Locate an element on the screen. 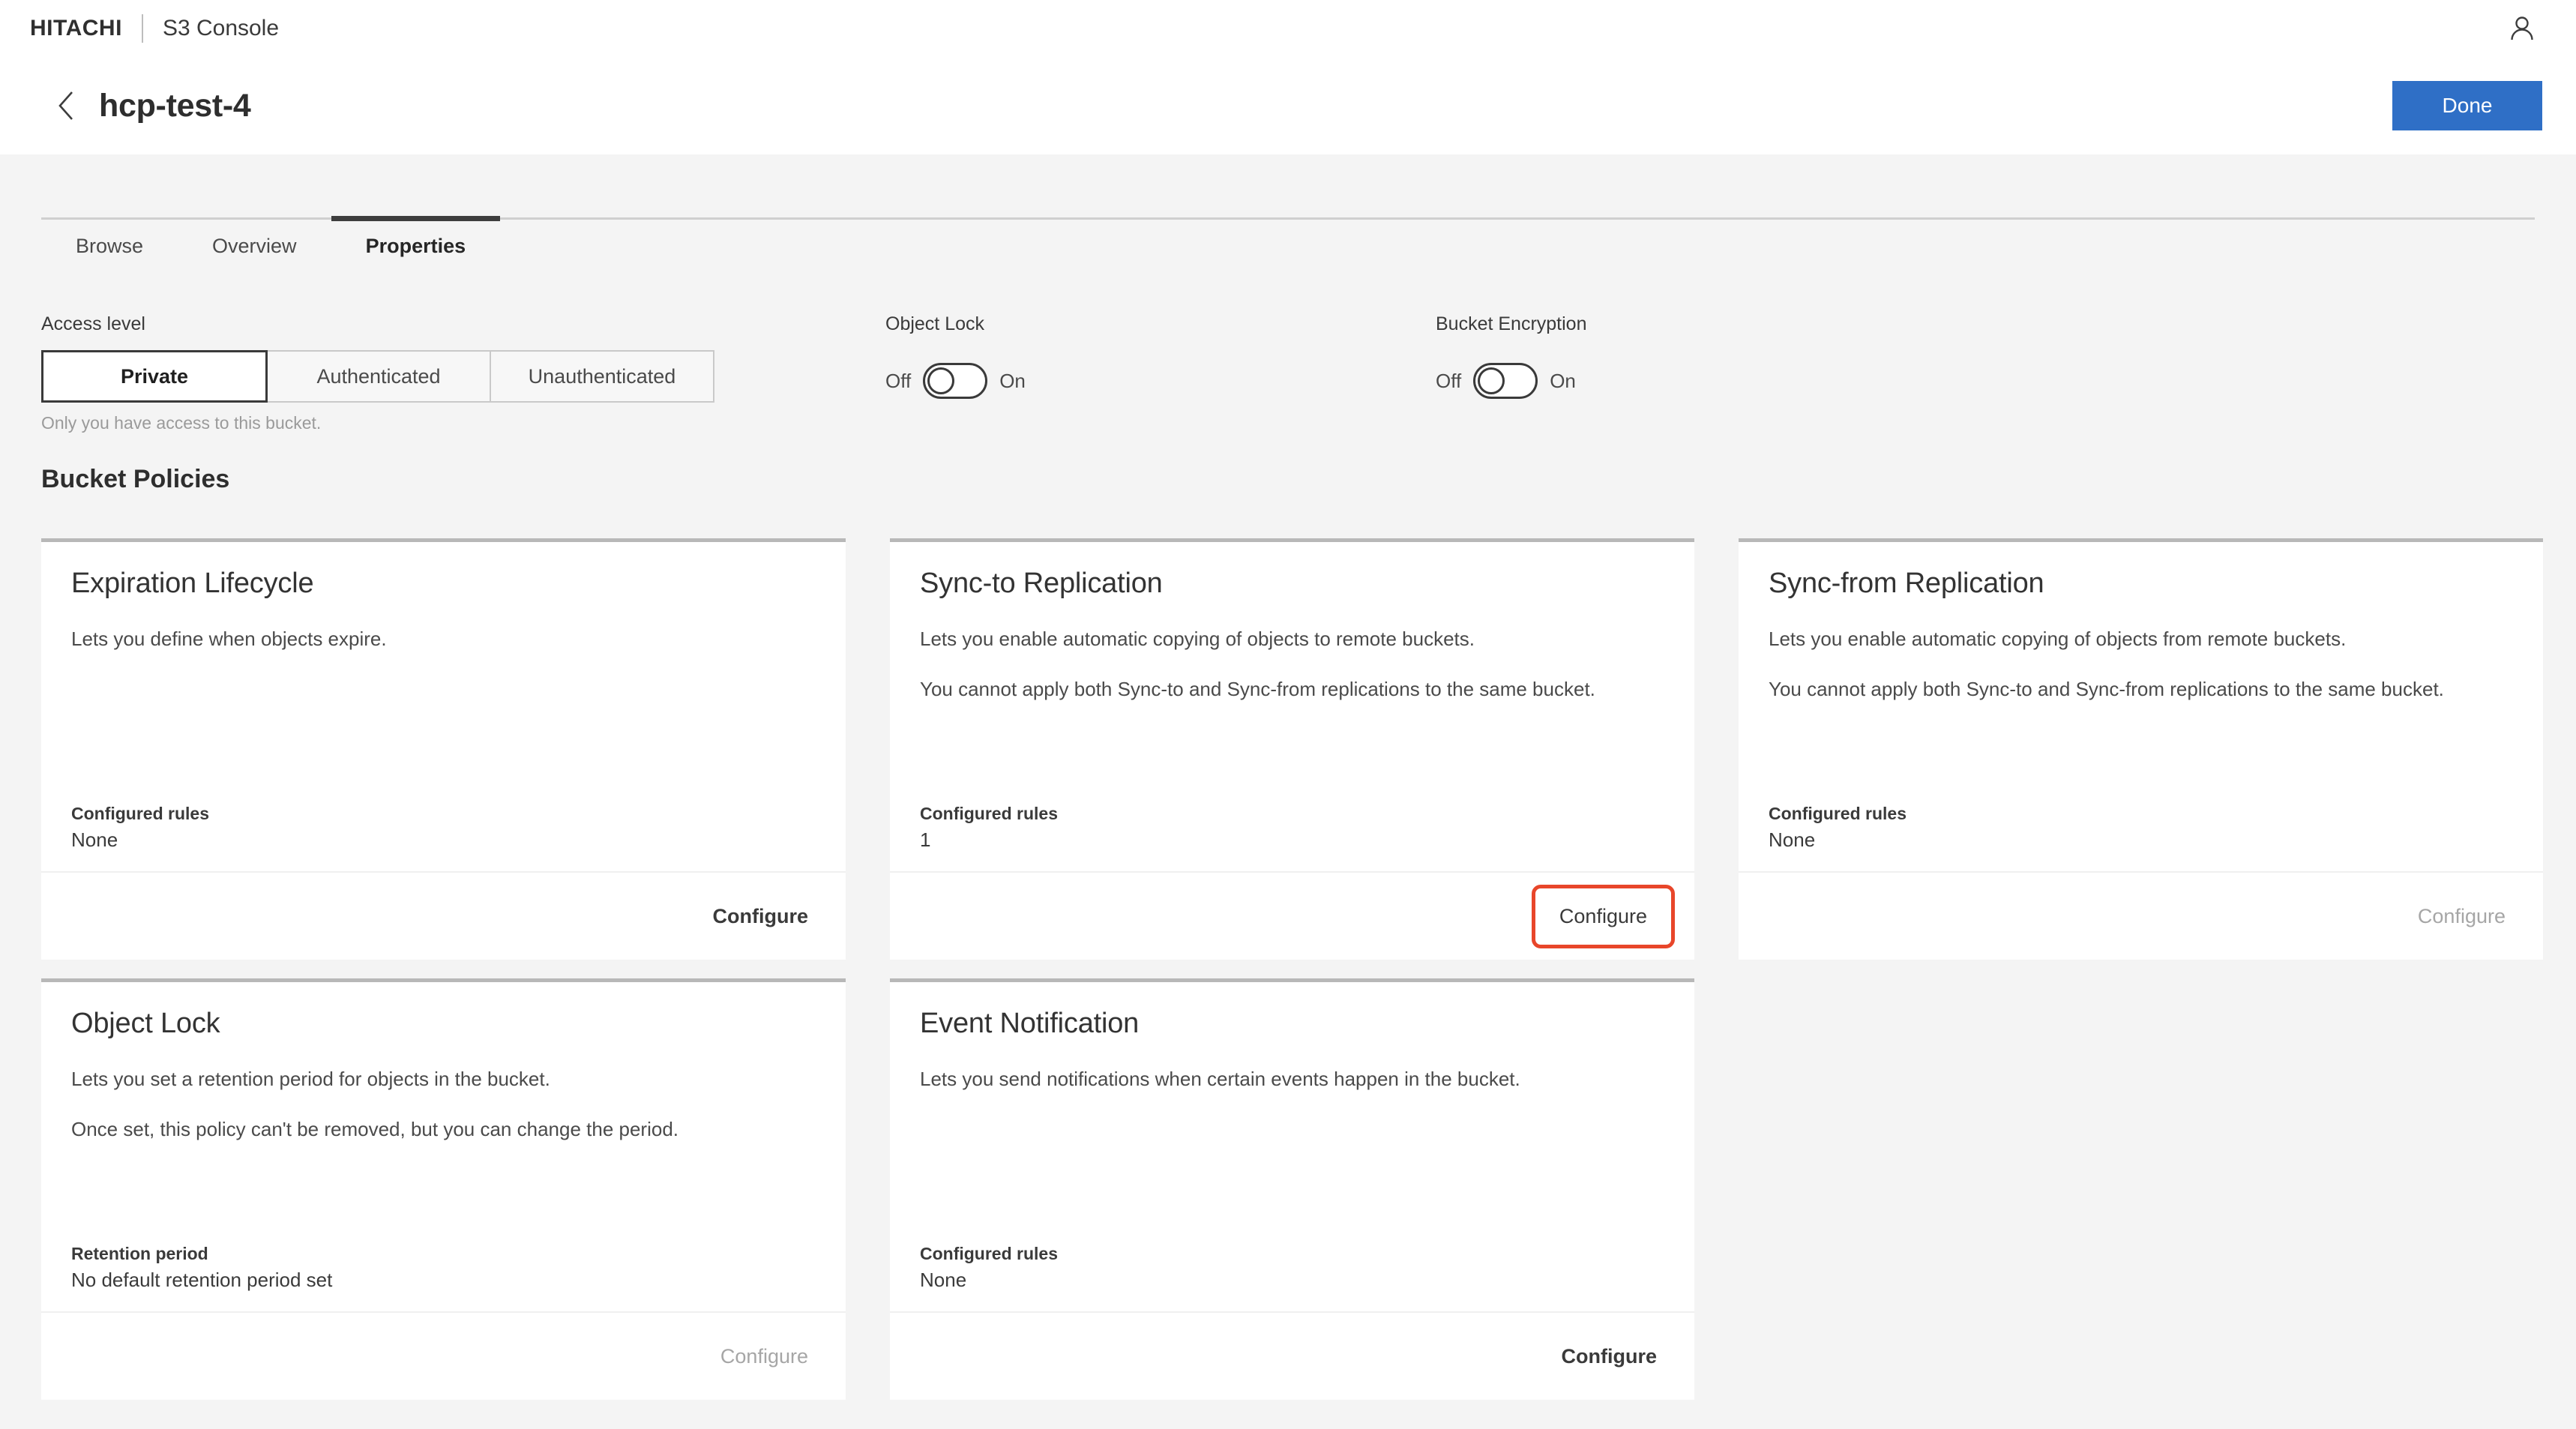 This screenshot has height=1429, width=2576. configure-button-object-lock: Configure is located at coordinates (764, 1357).